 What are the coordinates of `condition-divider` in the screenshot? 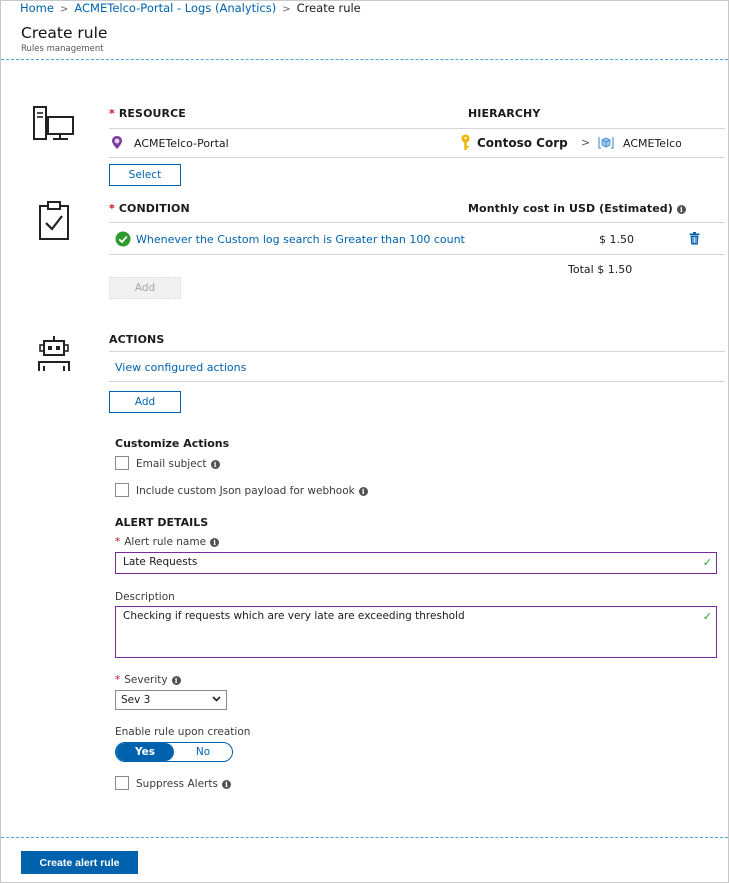 It's located at (417, 222).